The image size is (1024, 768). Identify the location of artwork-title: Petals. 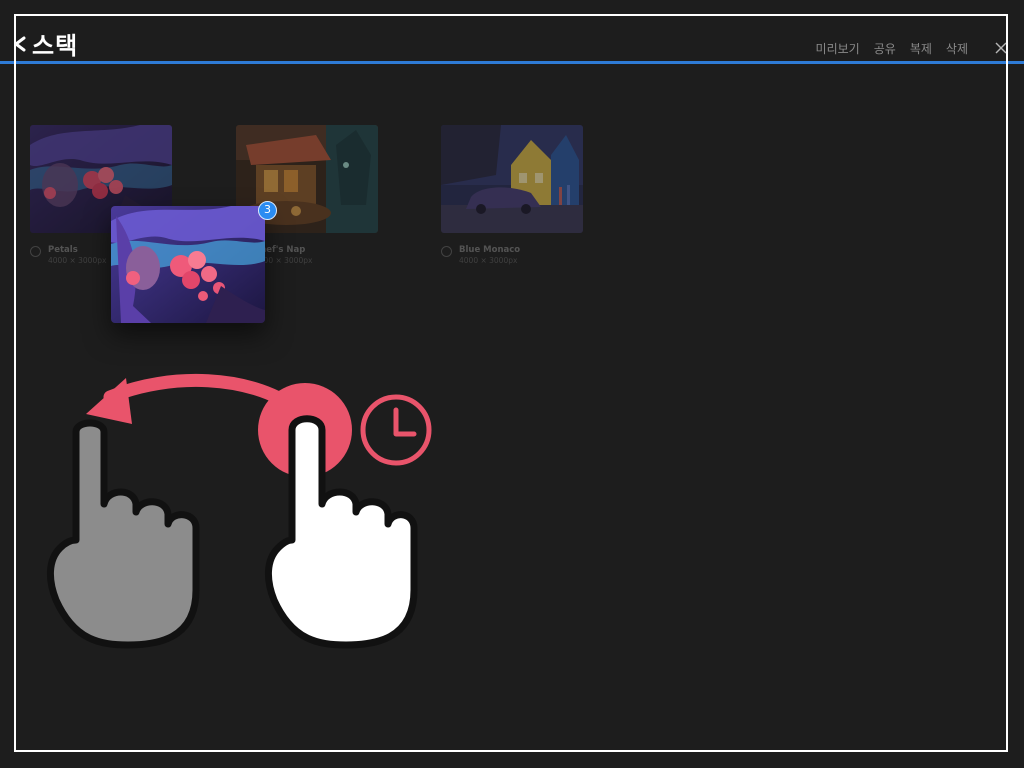
(63, 250).